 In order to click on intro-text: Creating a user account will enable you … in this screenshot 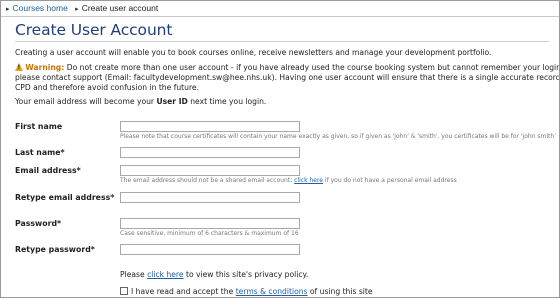, I will do `click(253, 52)`.